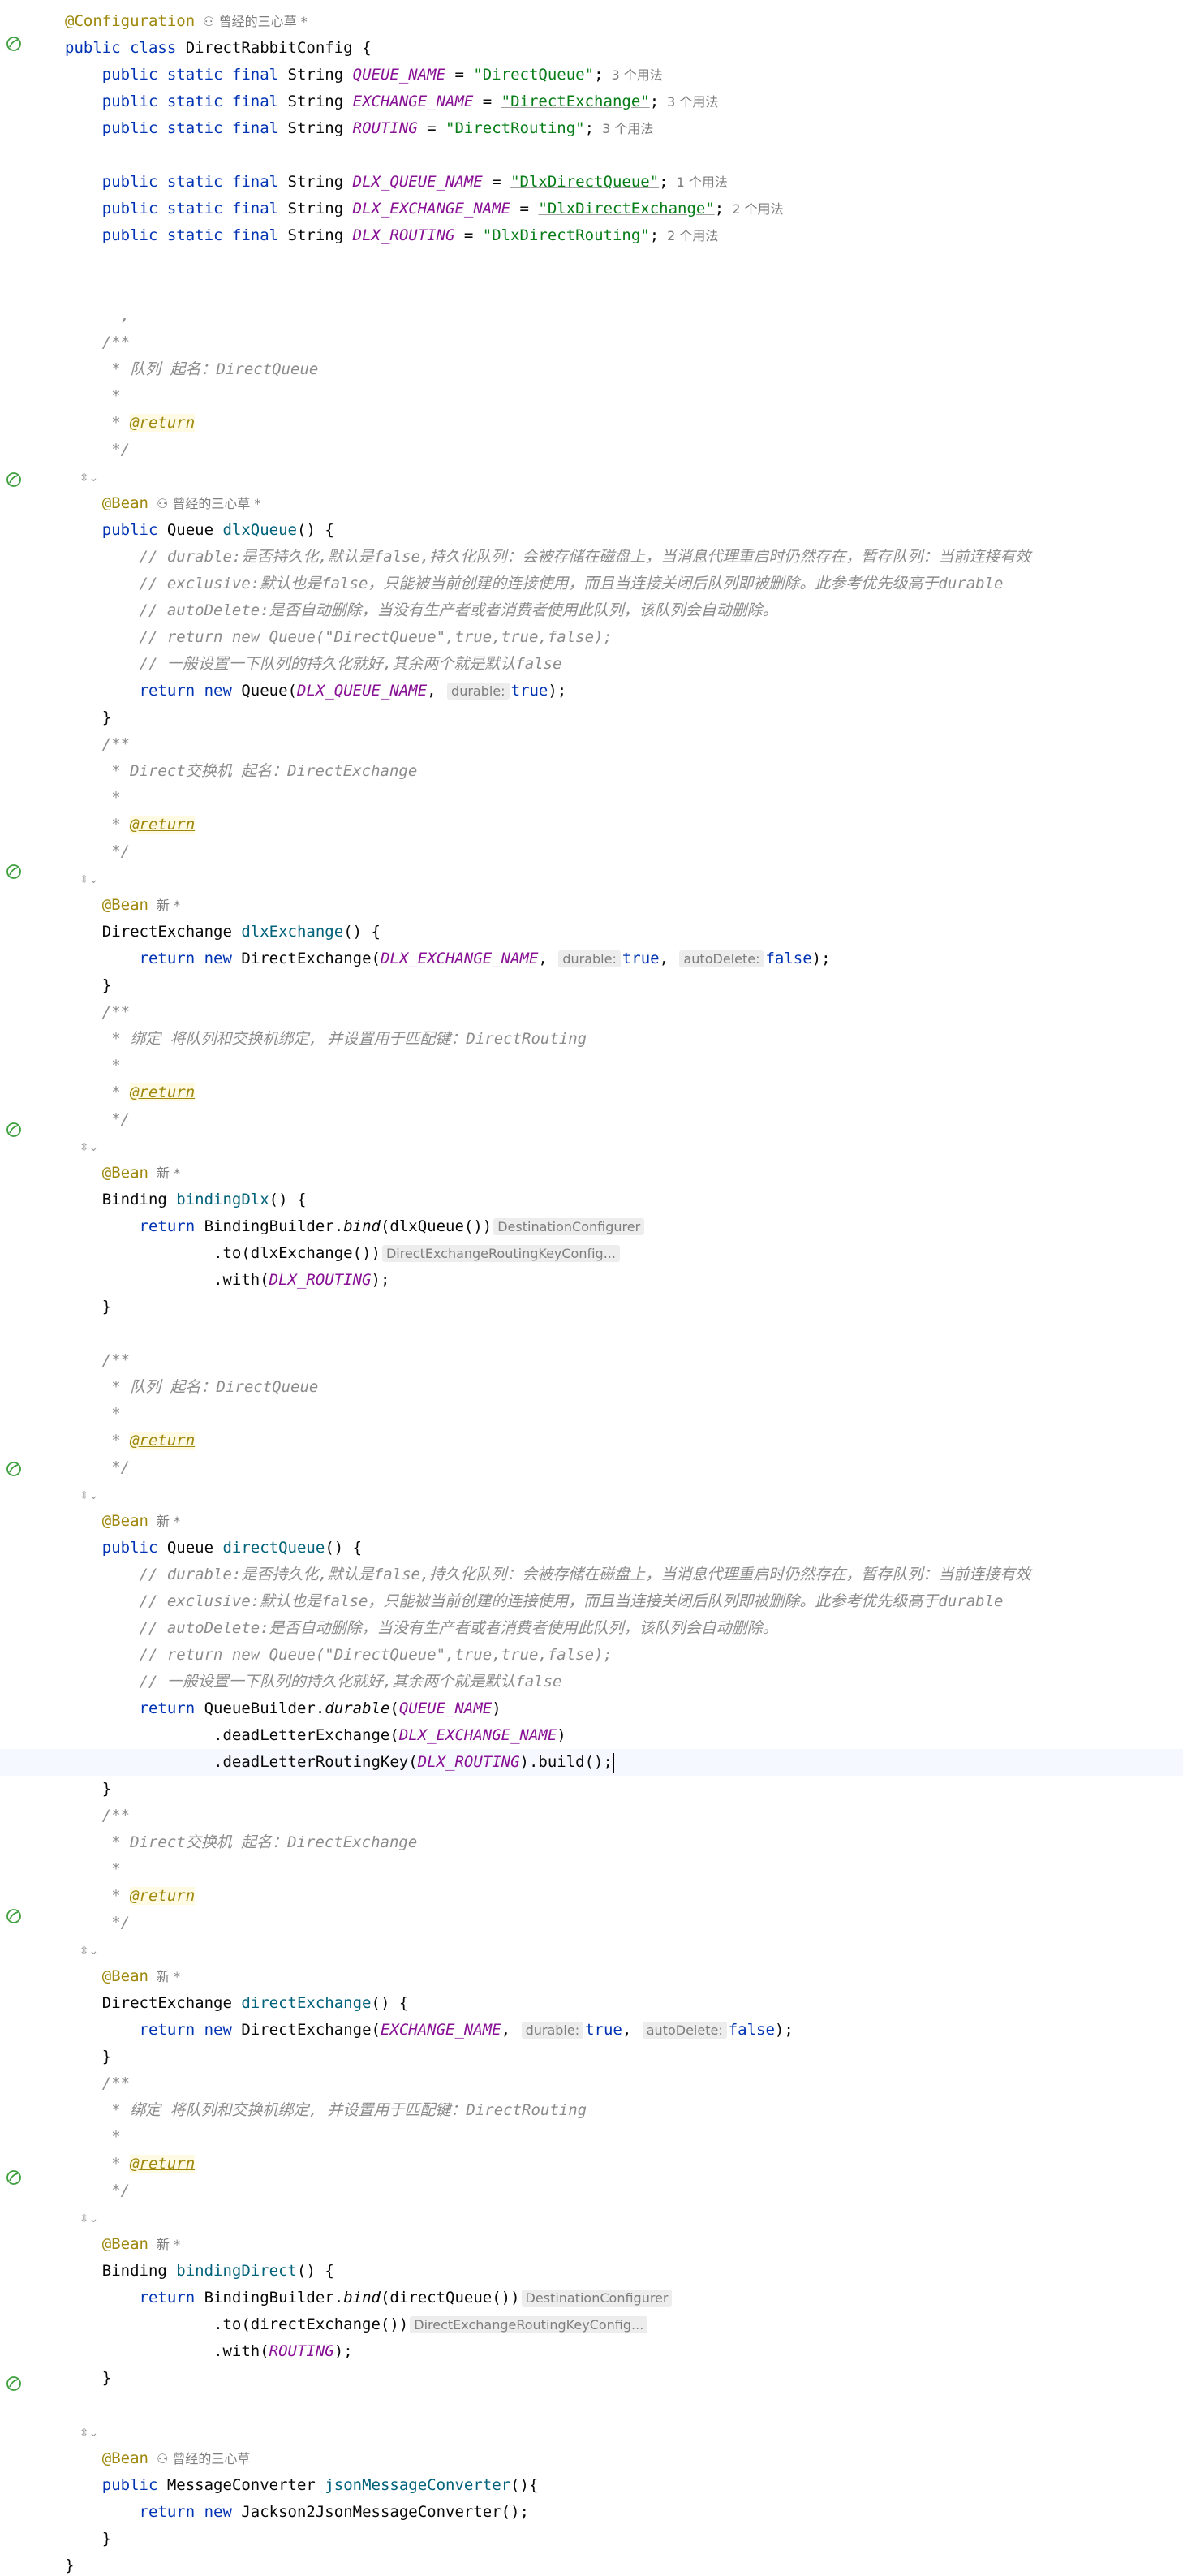 The image size is (1183, 2576). Describe the element at coordinates (315, 1735) in the screenshot. I see `code-line: .deadLetterExchange(DLX_EXCHANGE_NAME)` at that location.